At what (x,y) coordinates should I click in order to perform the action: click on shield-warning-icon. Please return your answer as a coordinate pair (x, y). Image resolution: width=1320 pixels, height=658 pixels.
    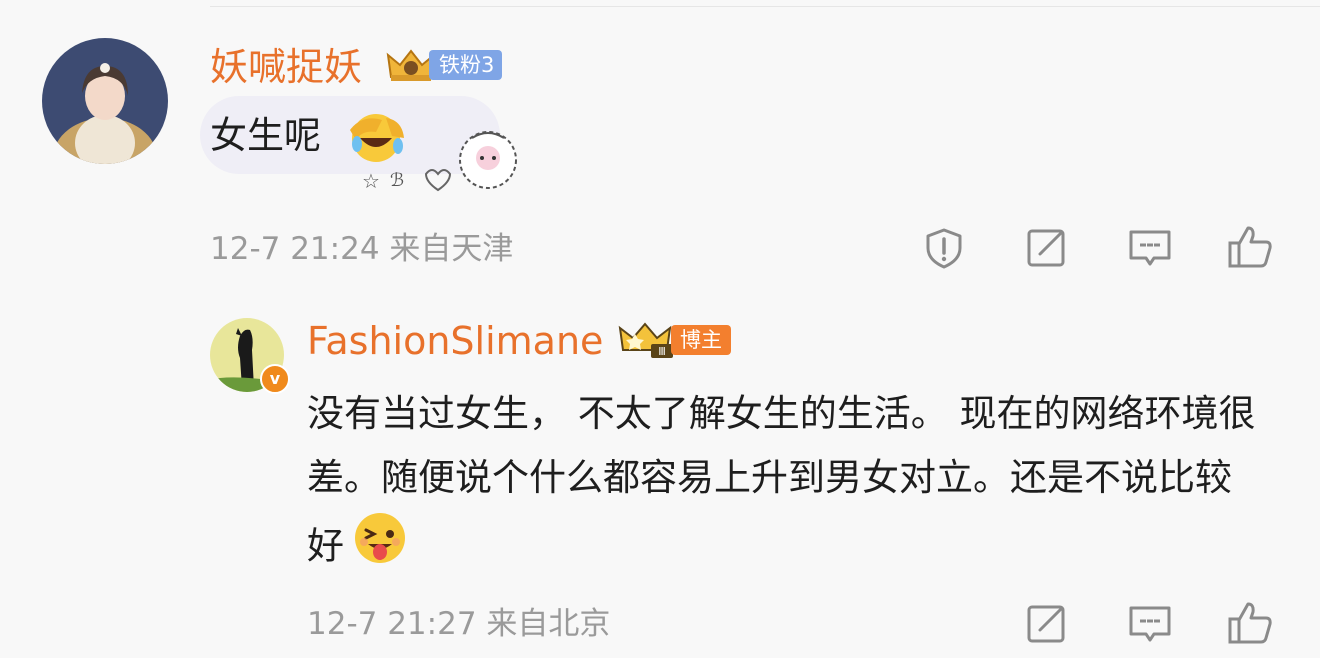
    Looking at the image, I should click on (944, 248).